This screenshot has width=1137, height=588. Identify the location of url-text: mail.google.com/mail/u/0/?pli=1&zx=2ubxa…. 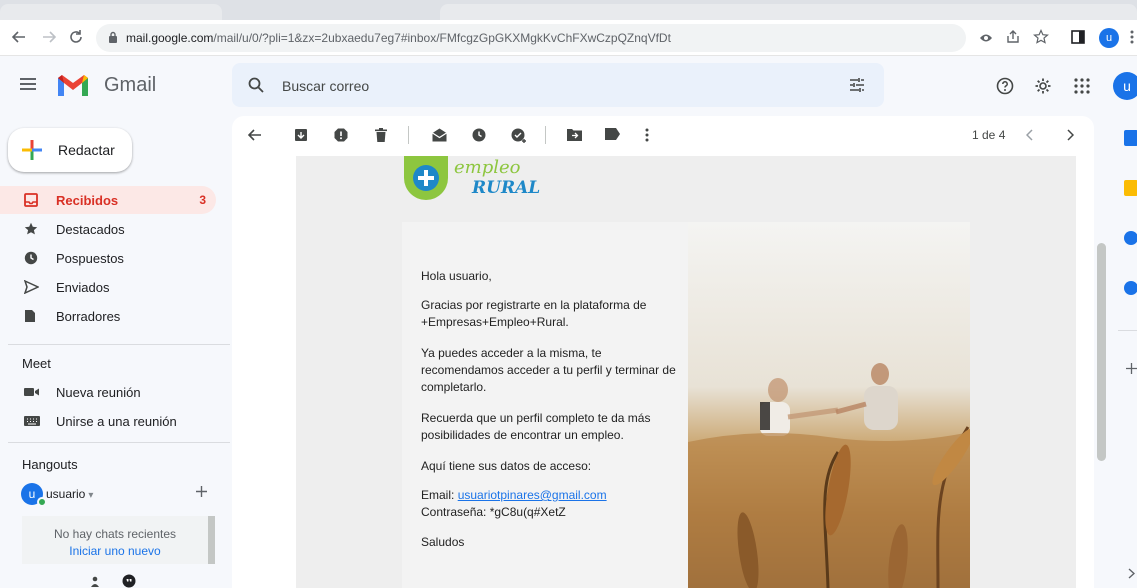
(398, 38).